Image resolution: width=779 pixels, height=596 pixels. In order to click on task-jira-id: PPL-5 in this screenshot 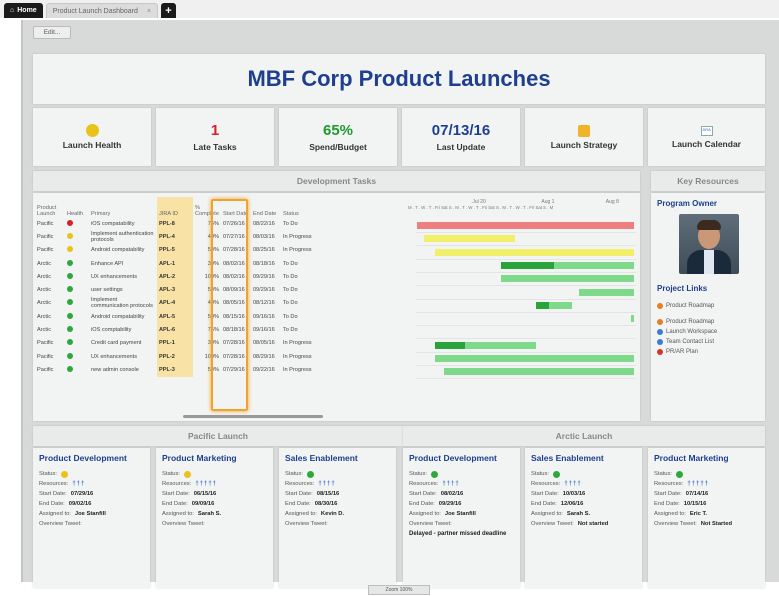, I will do `click(175, 250)`.